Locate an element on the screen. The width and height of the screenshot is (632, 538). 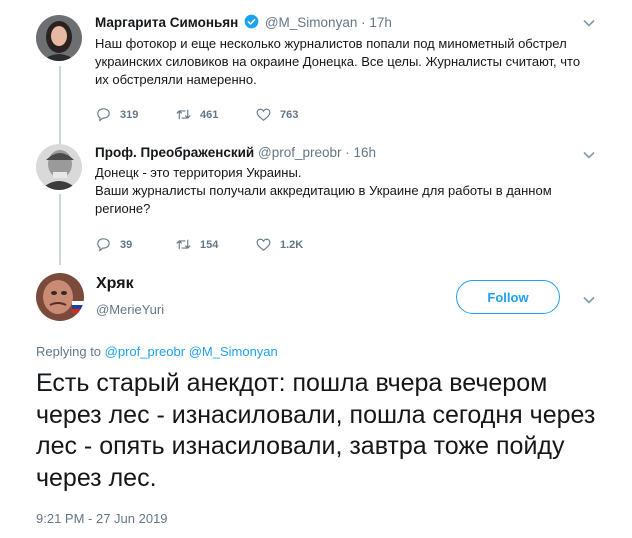
retweet-count: 154 is located at coordinates (209, 244).